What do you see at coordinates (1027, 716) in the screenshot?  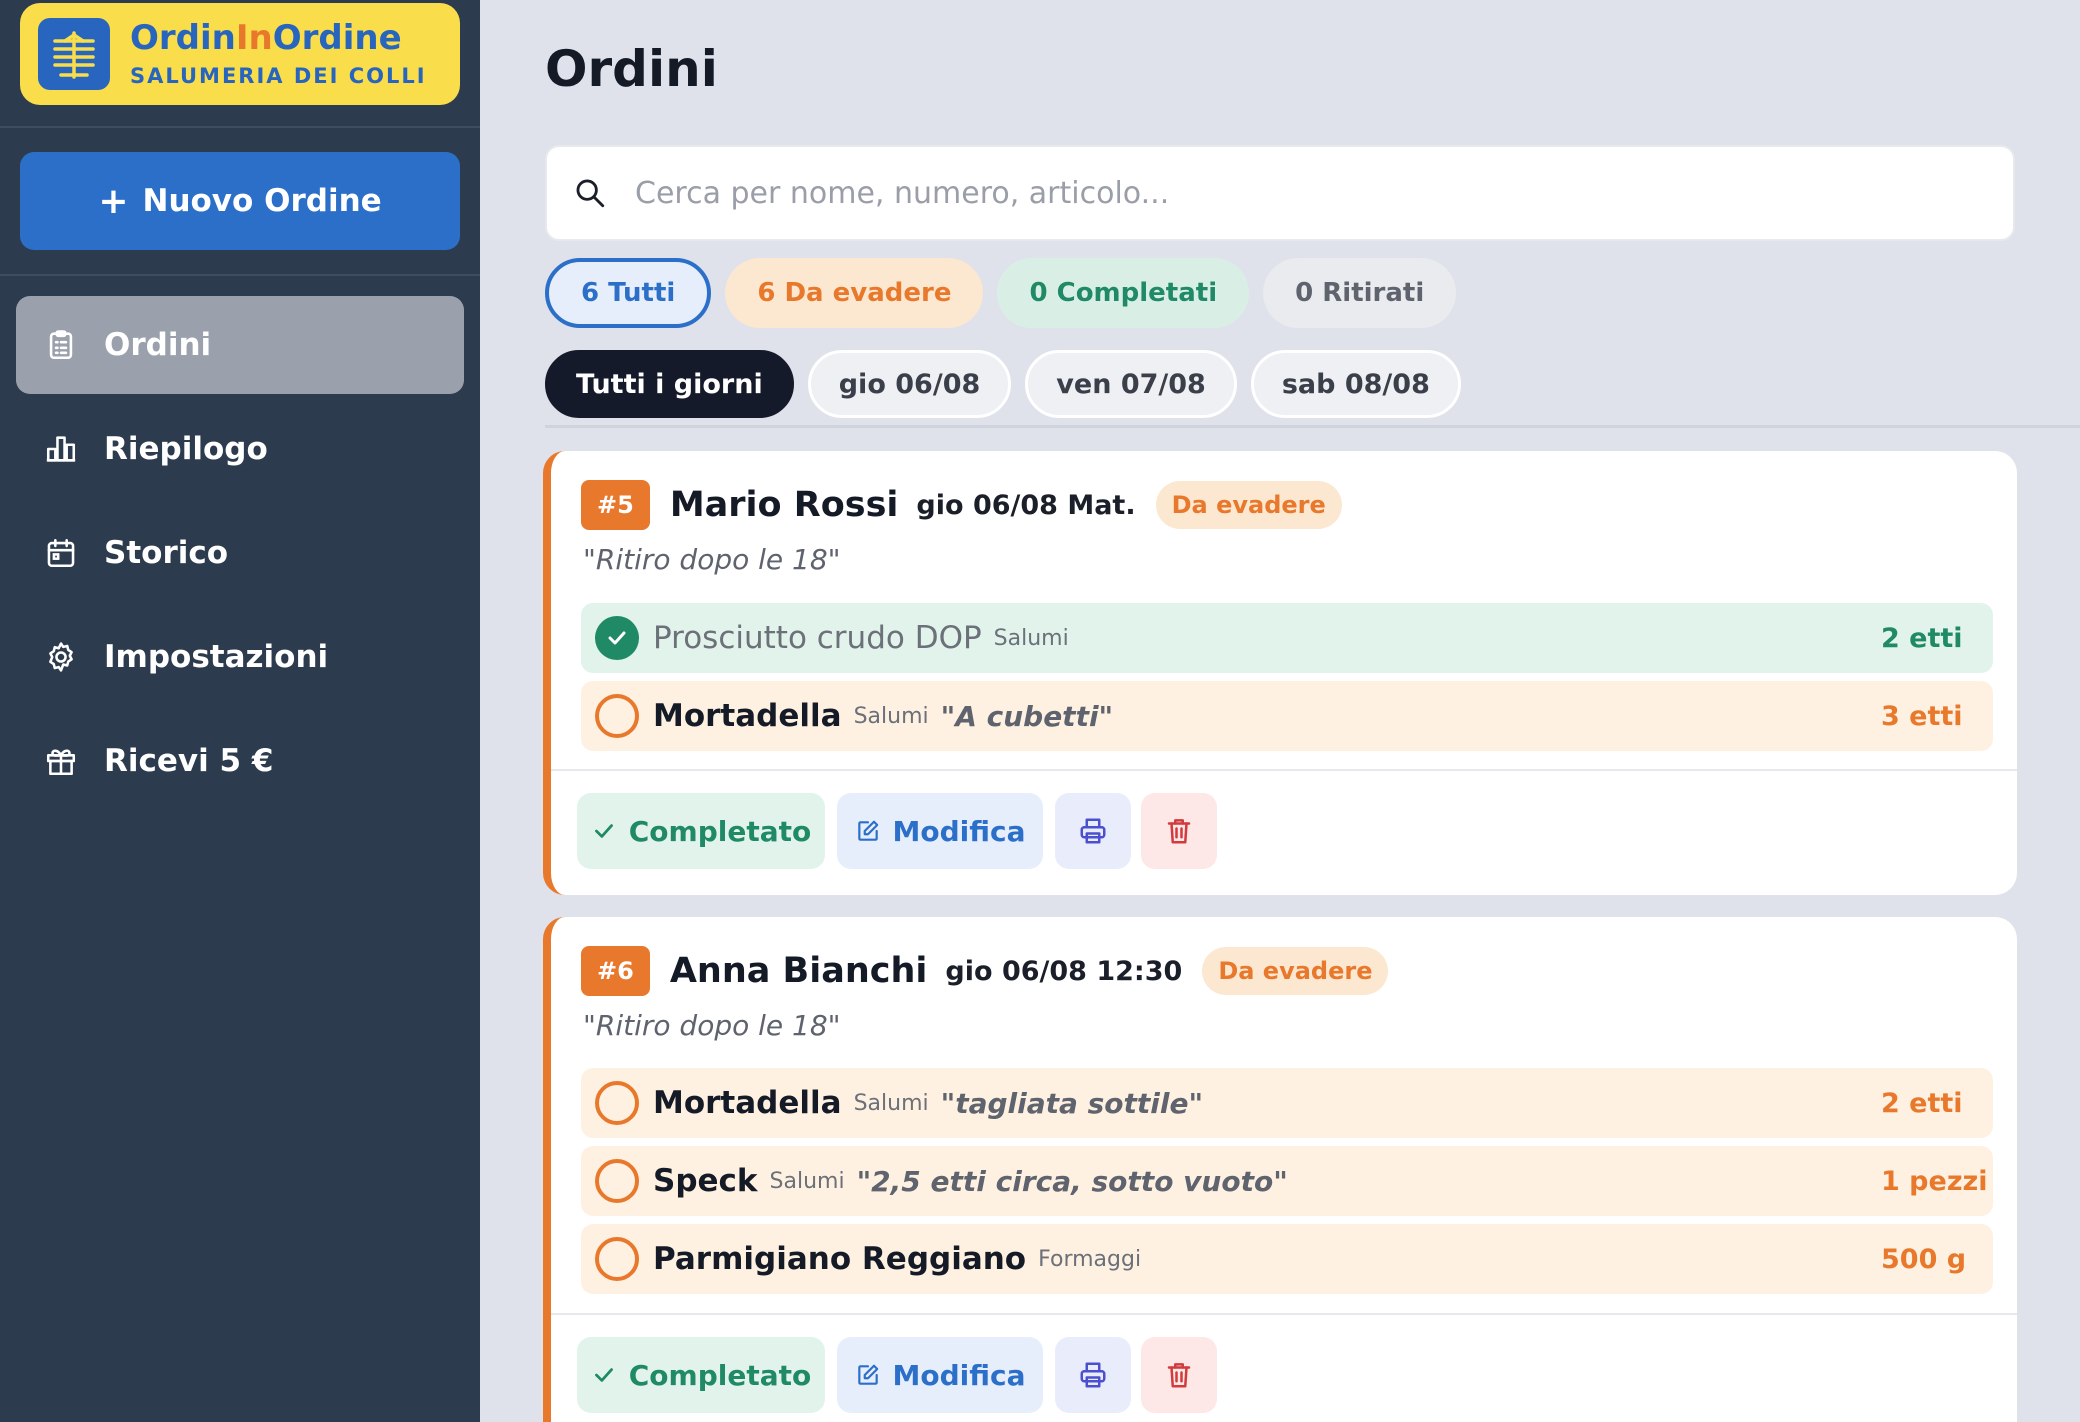 I see `item-note: "A cubetti"` at bounding box center [1027, 716].